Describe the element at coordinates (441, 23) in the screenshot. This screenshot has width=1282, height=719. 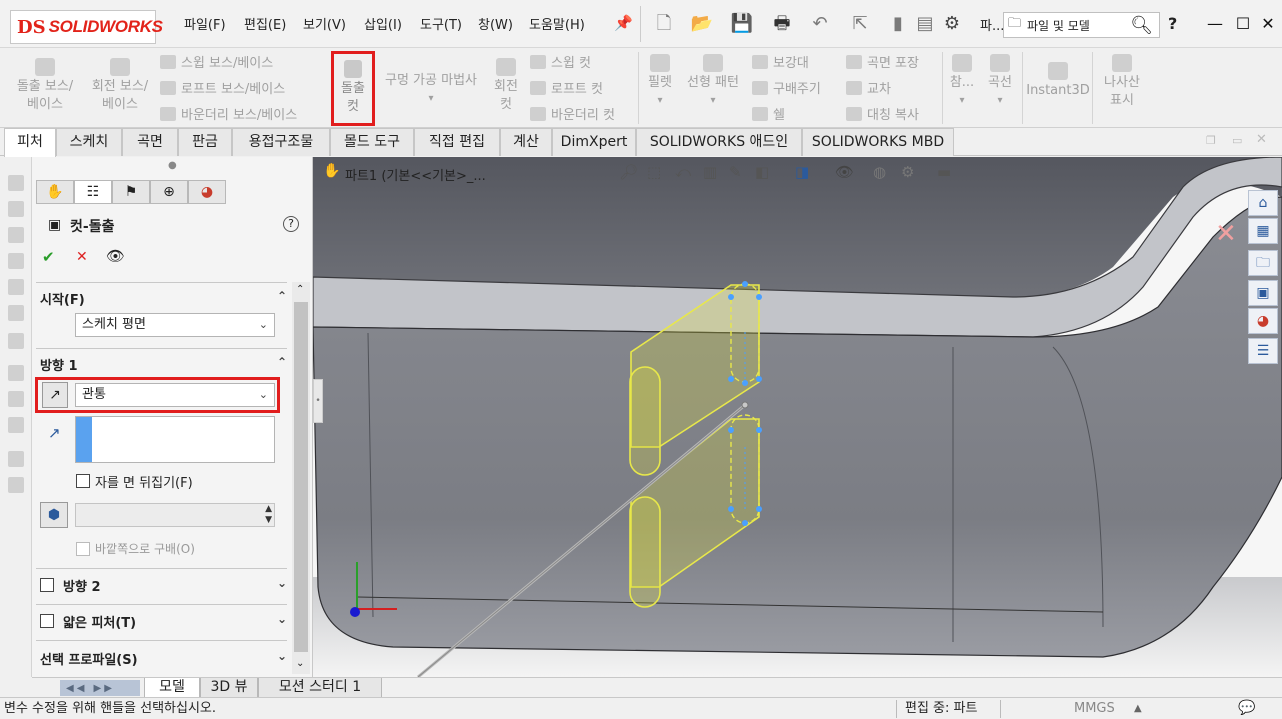
I see `menu-tools: 도구(T)` at that location.